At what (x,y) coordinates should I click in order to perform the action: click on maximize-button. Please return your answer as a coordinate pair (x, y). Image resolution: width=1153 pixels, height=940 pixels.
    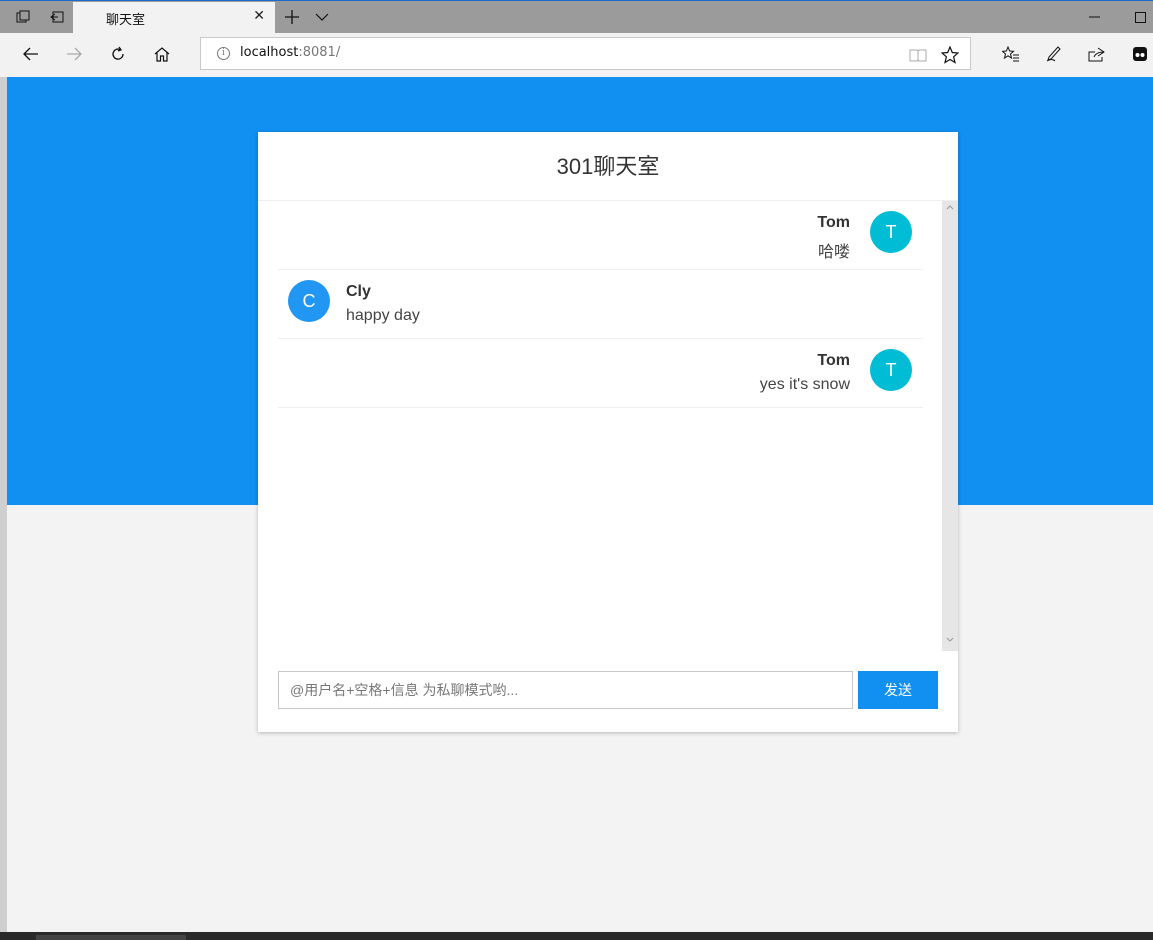
    Looking at the image, I should click on (1135, 17).